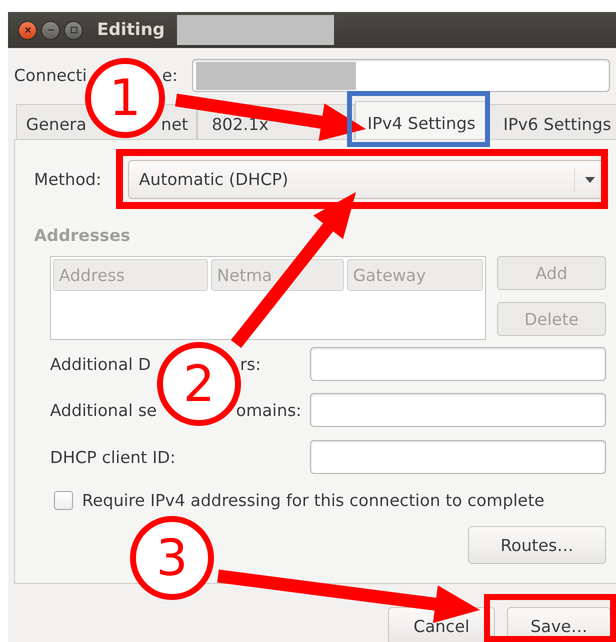  What do you see at coordinates (313, 500) in the screenshot?
I see `checkbox-label: Require IPv4 addressing for this connection to complete` at bounding box center [313, 500].